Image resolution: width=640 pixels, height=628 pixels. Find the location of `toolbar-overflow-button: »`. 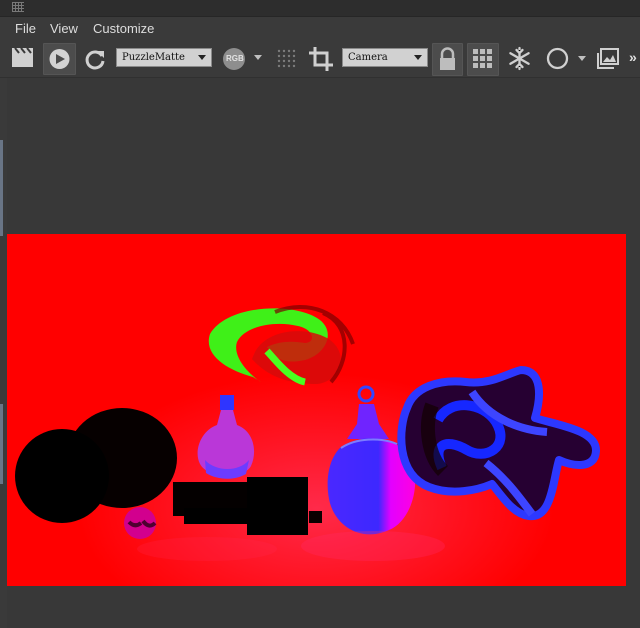

toolbar-overflow-button: » is located at coordinates (633, 57).